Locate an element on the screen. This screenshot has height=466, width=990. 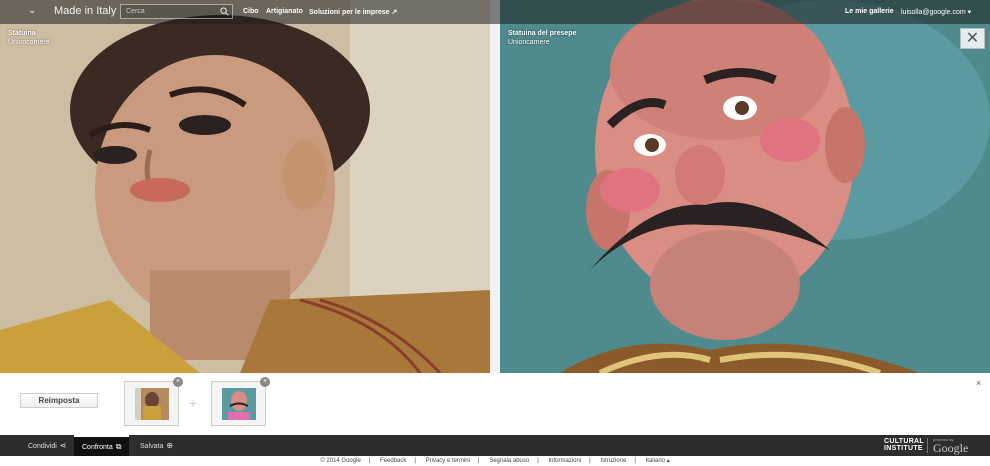
compare-button: Confronta ⧉ is located at coordinates (102, 445).